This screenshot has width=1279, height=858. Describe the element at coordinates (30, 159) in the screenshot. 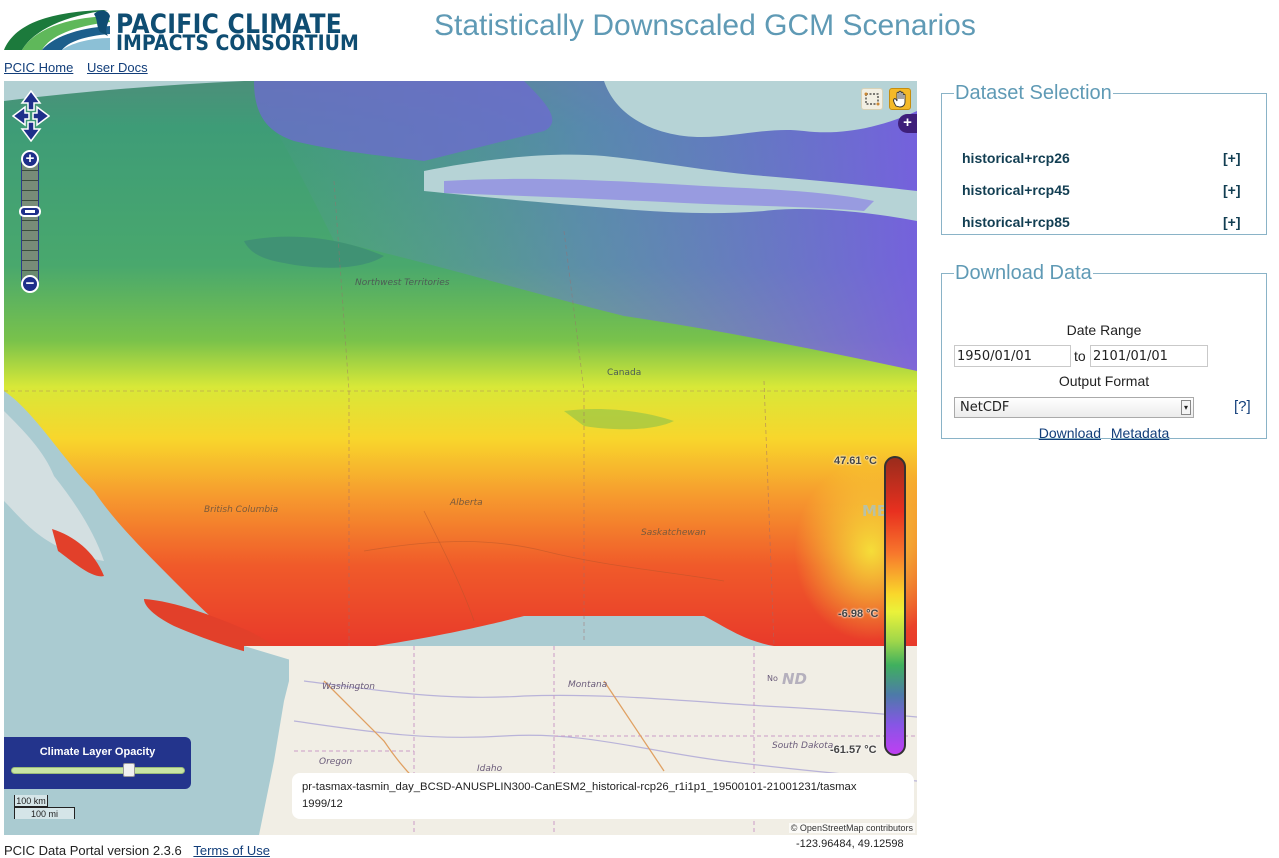

I see `zoom-in-button: +` at that location.